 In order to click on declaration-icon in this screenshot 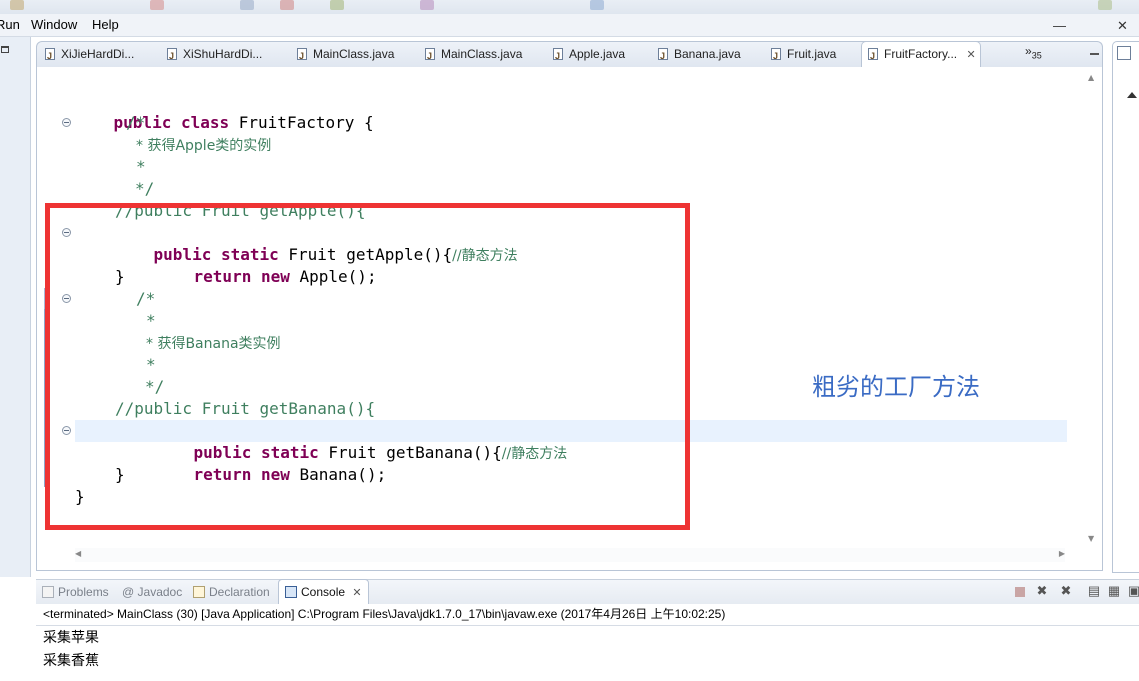, I will do `click(199, 592)`.